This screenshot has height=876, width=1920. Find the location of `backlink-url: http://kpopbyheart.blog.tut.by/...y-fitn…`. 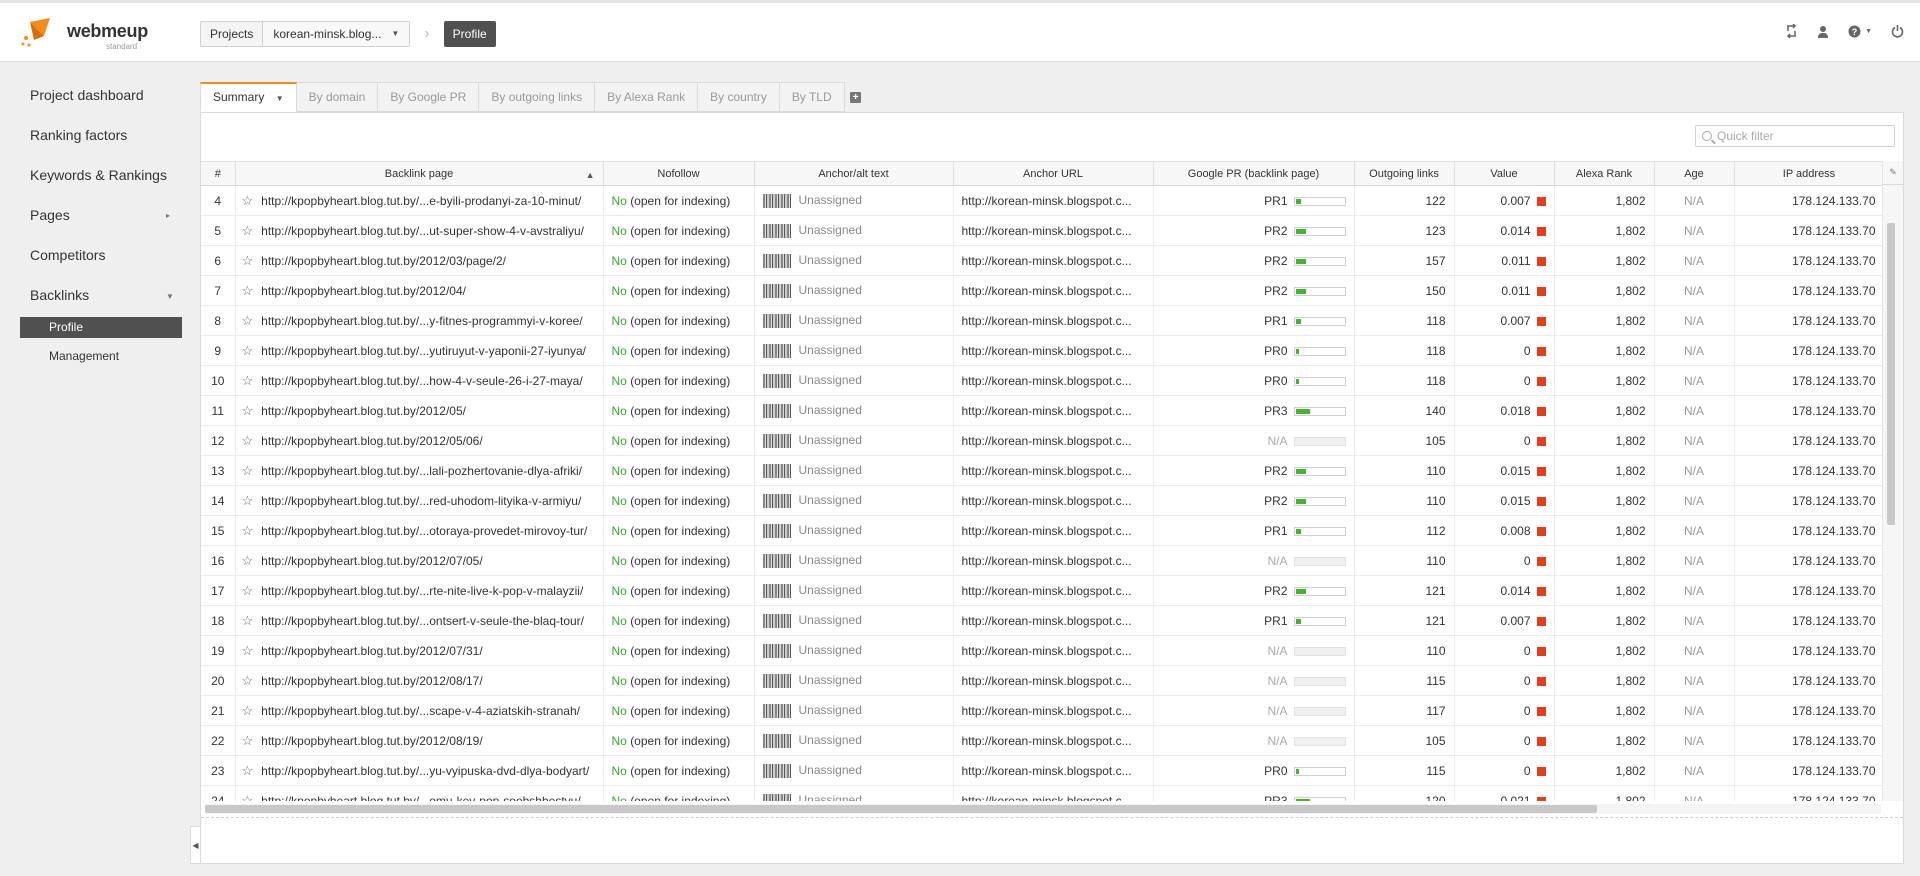

backlink-url: http://kpopbyheart.blog.tut.by/...y-fitn… is located at coordinates (421, 321).